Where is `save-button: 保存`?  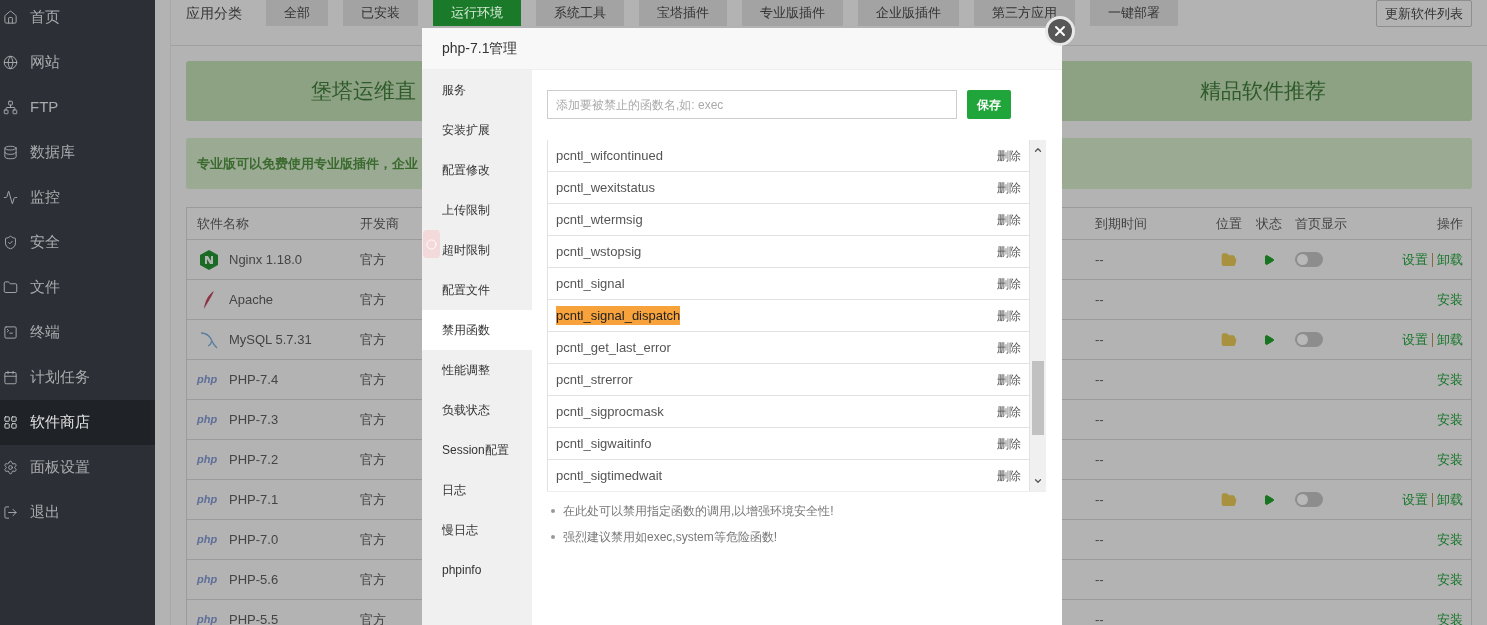 save-button: 保存 is located at coordinates (989, 104).